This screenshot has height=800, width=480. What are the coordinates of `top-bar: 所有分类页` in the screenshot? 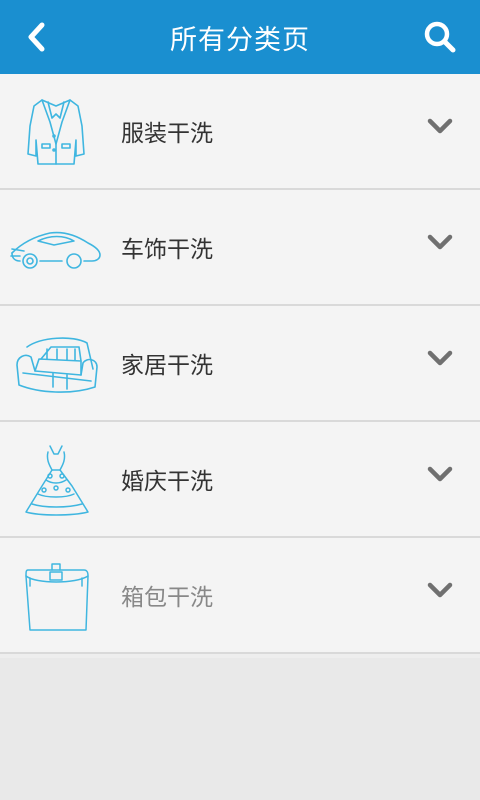 It's located at (240, 37).